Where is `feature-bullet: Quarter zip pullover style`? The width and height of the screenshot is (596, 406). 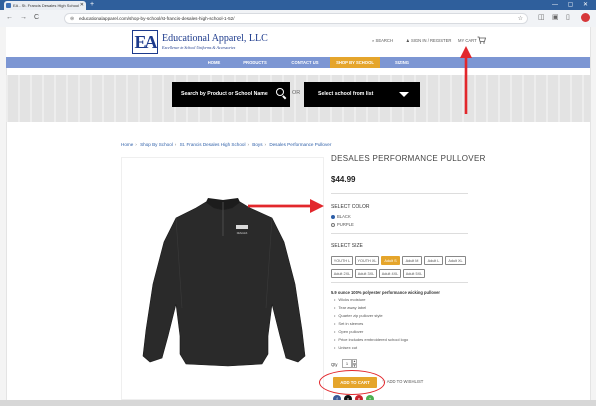 feature-bullet: Quarter zip pullover style is located at coordinates (358, 315).